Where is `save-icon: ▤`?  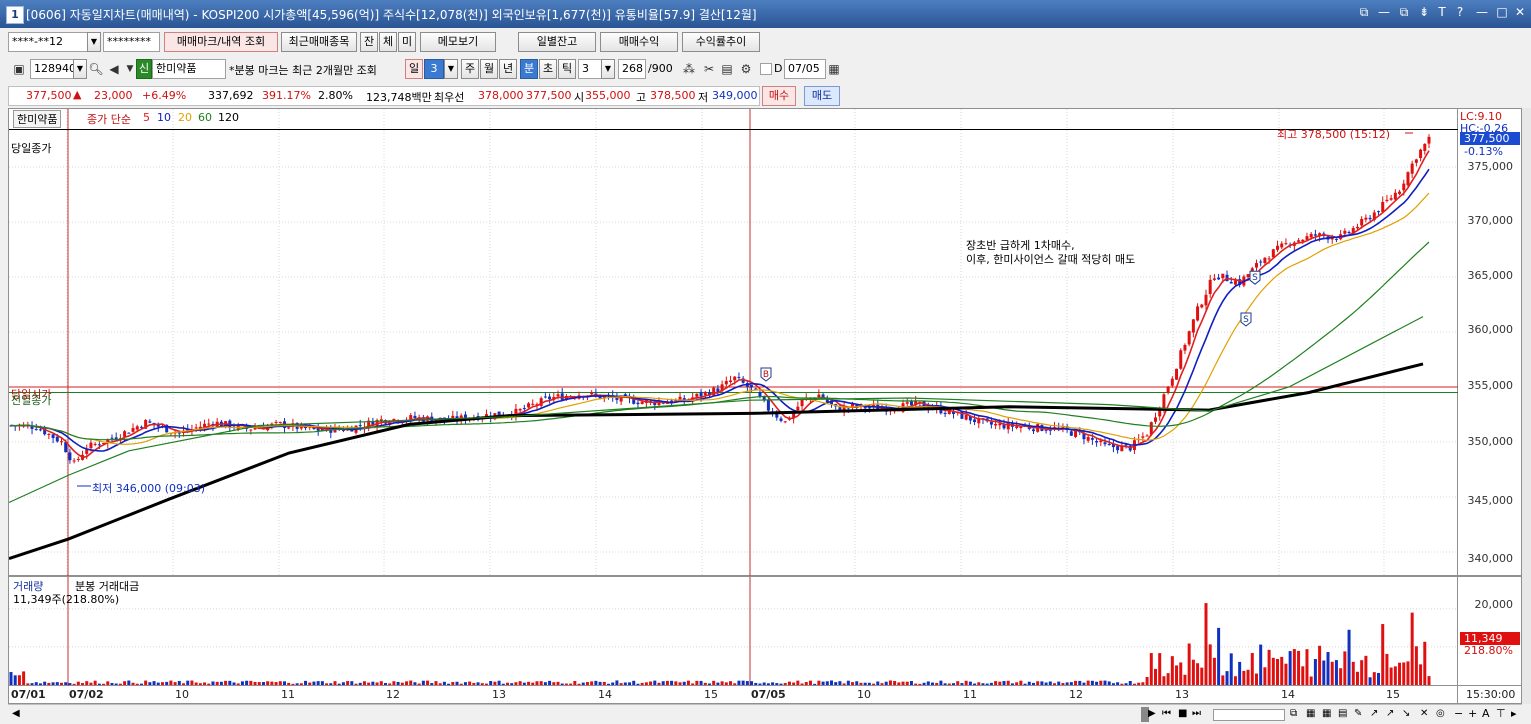 save-icon: ▤ is located at coordinates (727, 69).